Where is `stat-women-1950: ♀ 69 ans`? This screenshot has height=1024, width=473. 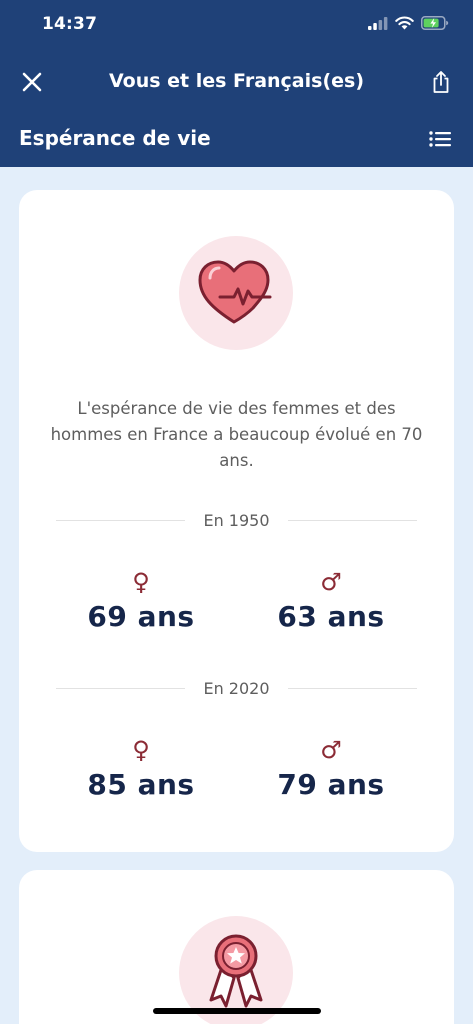
stat-women-1950: ♀ 69 ans is located at coordinates (141, 600).